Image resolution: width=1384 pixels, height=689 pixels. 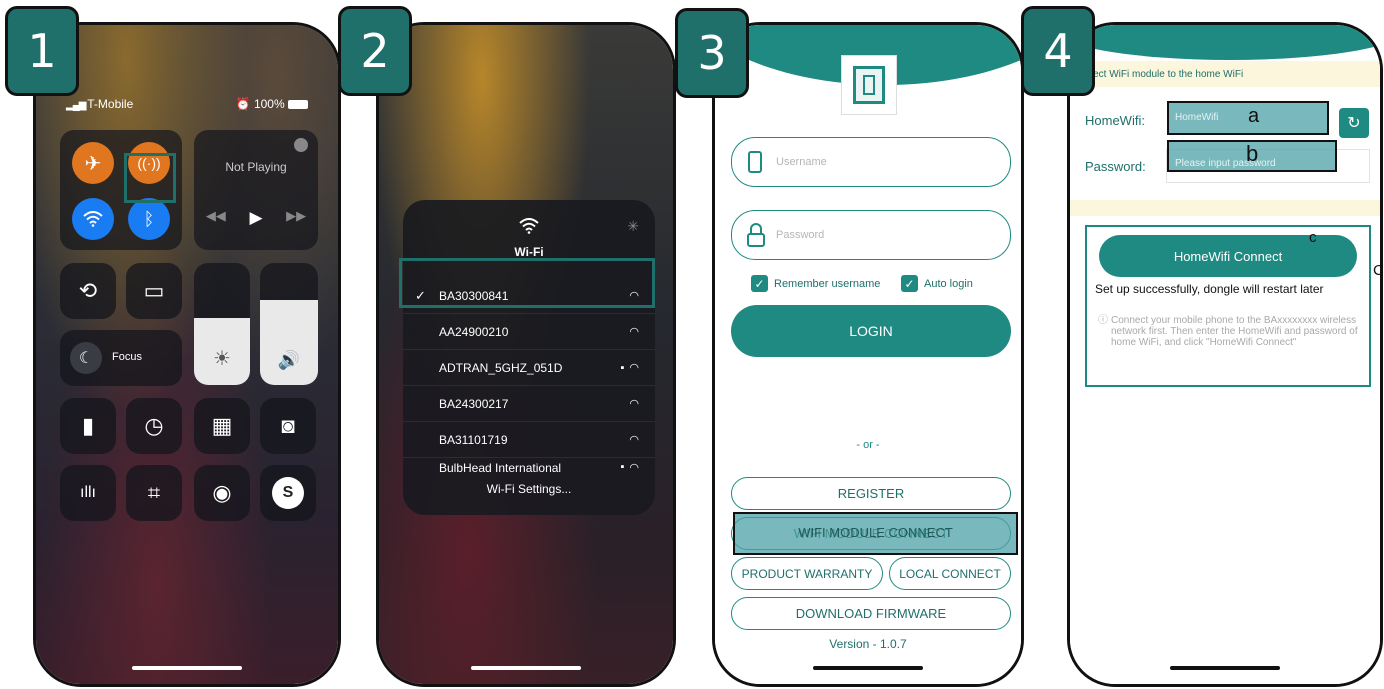 What do you see at coordinates (1058, 51) in the screenshot?
I see `step-badge-4: 4` at bounding box center [1058, 51].